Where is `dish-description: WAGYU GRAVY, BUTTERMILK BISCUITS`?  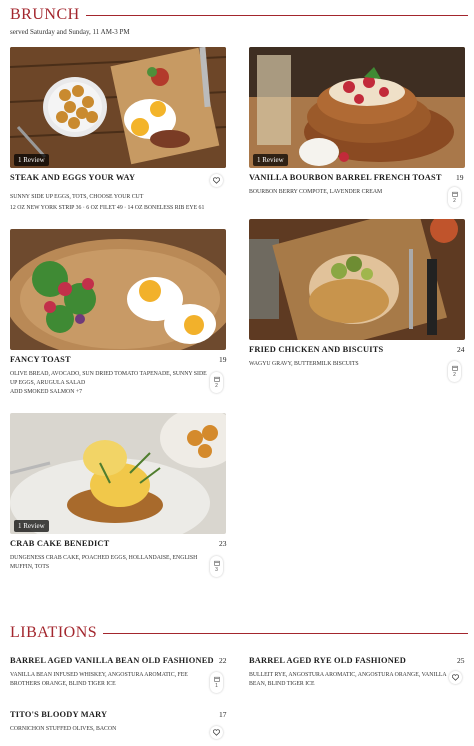
dish-description: WAGYU GRAVY, BUTTERMILK BISCUITS is located at coordinates (304, 364).